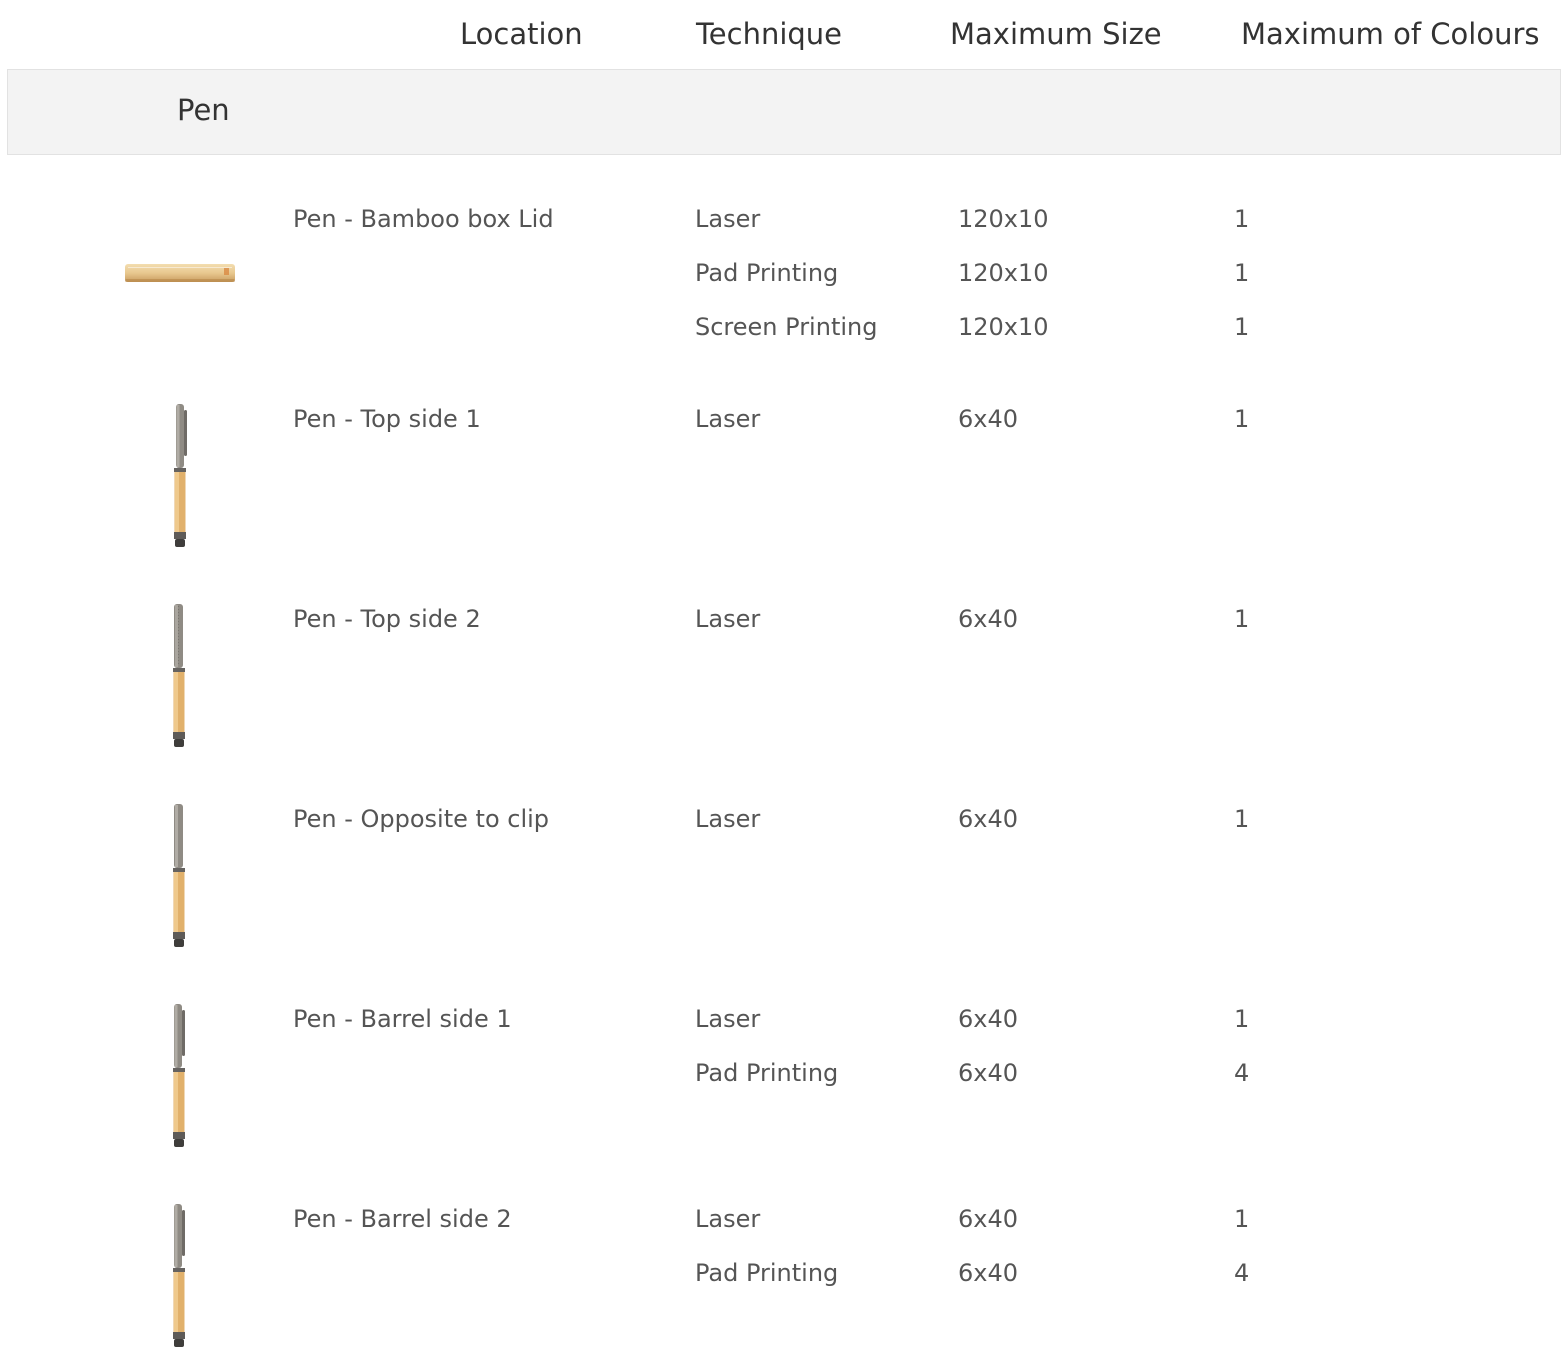  What do you see at coordinates (1390, 34) in the screenshot?
I see `header-maximum-colours: Maximum of Colours` at bounding box center [1390, 34].